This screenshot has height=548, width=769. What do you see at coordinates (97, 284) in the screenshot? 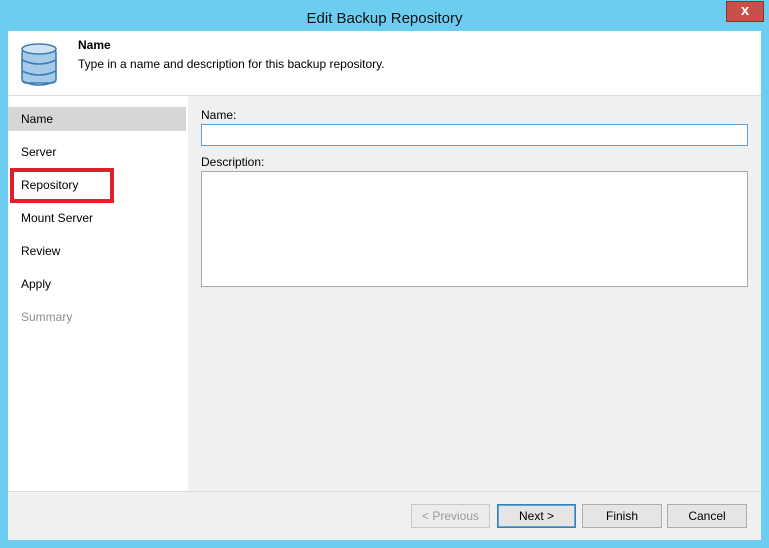
I see `sidebar-item-apply: Apply` at bounding box center [97, 284].